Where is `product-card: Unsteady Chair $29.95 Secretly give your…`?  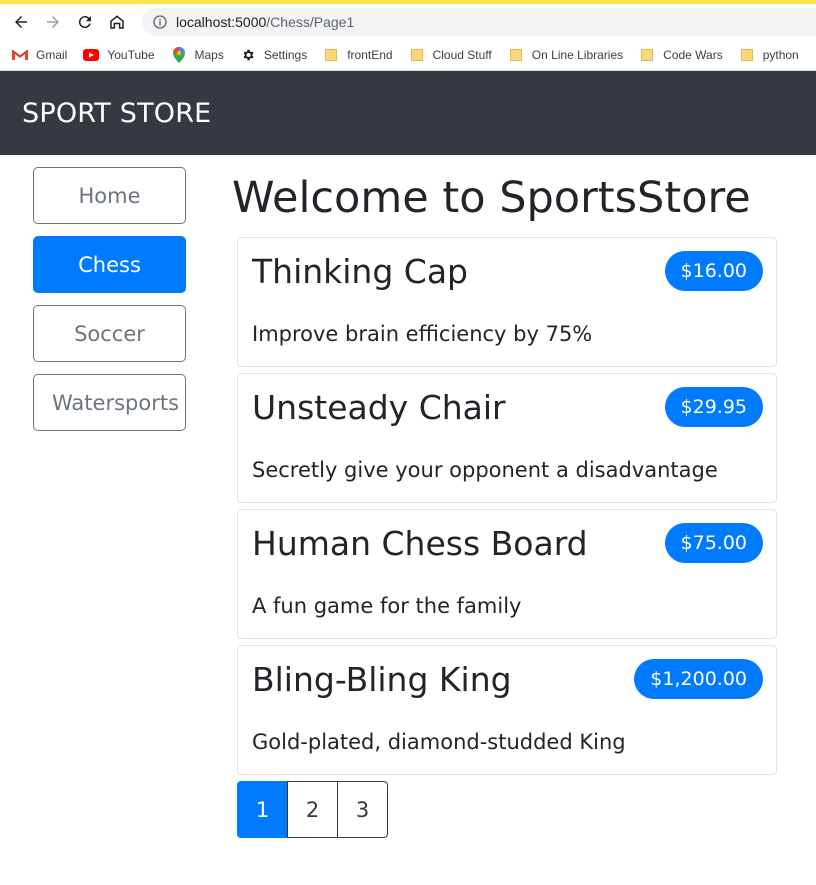 product-card: Unsteady Chair $29.95 Secretly give your… is located at coordinates (507, 438).